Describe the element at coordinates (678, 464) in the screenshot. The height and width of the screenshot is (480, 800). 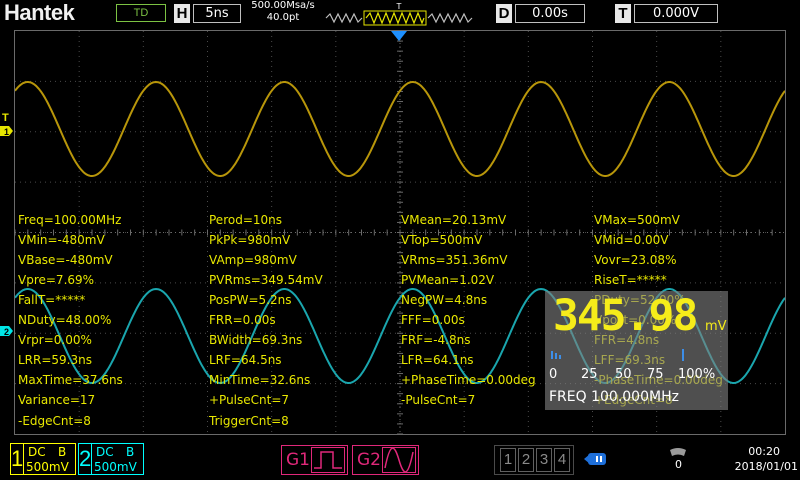
I see `notification-count: 0` at that location.